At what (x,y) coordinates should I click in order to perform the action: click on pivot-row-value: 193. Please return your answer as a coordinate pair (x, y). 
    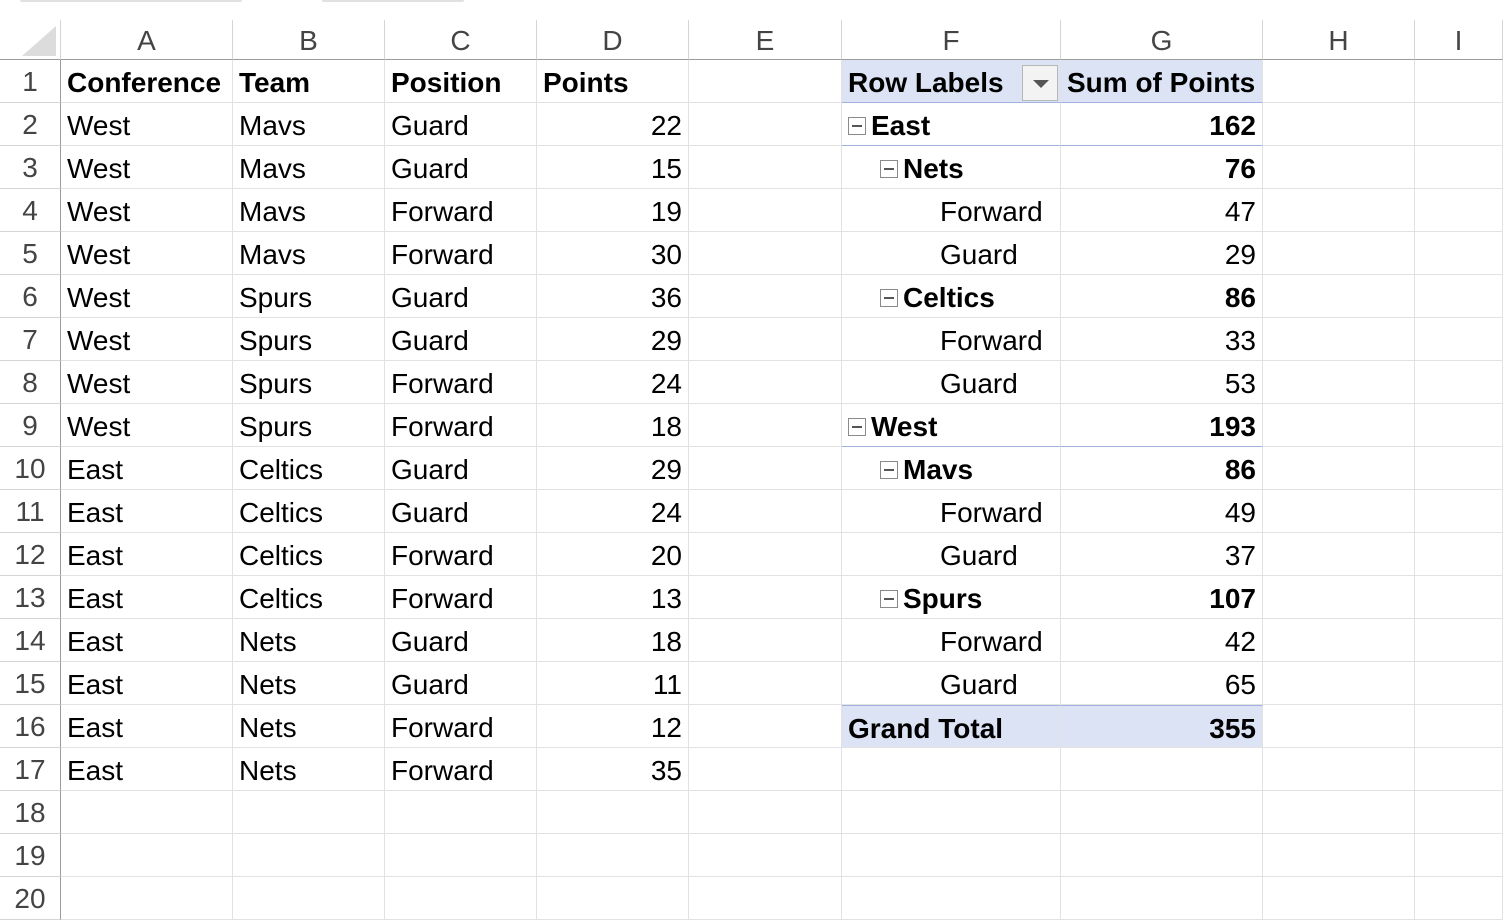
    Looking at the image, I should click on (1162, 425).